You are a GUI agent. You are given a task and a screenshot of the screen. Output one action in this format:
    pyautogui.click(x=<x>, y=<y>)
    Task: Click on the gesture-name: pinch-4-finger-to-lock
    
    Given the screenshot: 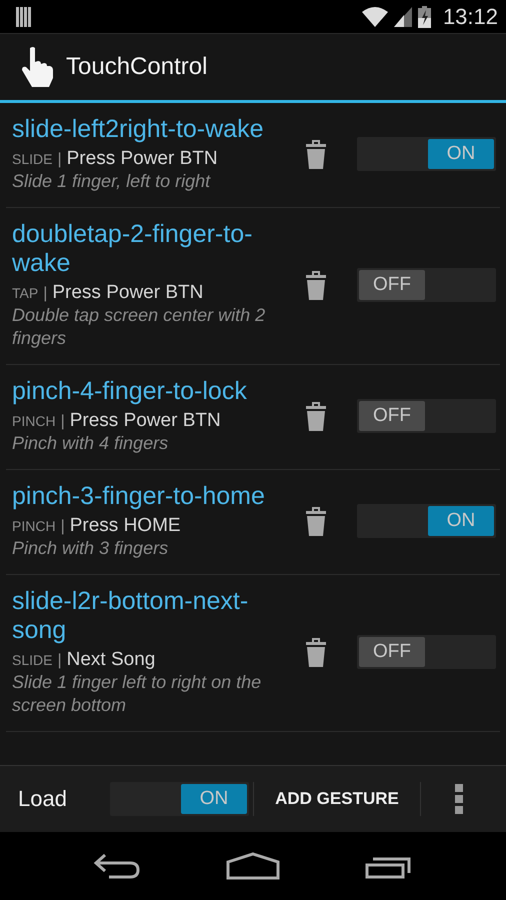 What is the action you would take?
    pyautogui.click(x=130, y=391)
    